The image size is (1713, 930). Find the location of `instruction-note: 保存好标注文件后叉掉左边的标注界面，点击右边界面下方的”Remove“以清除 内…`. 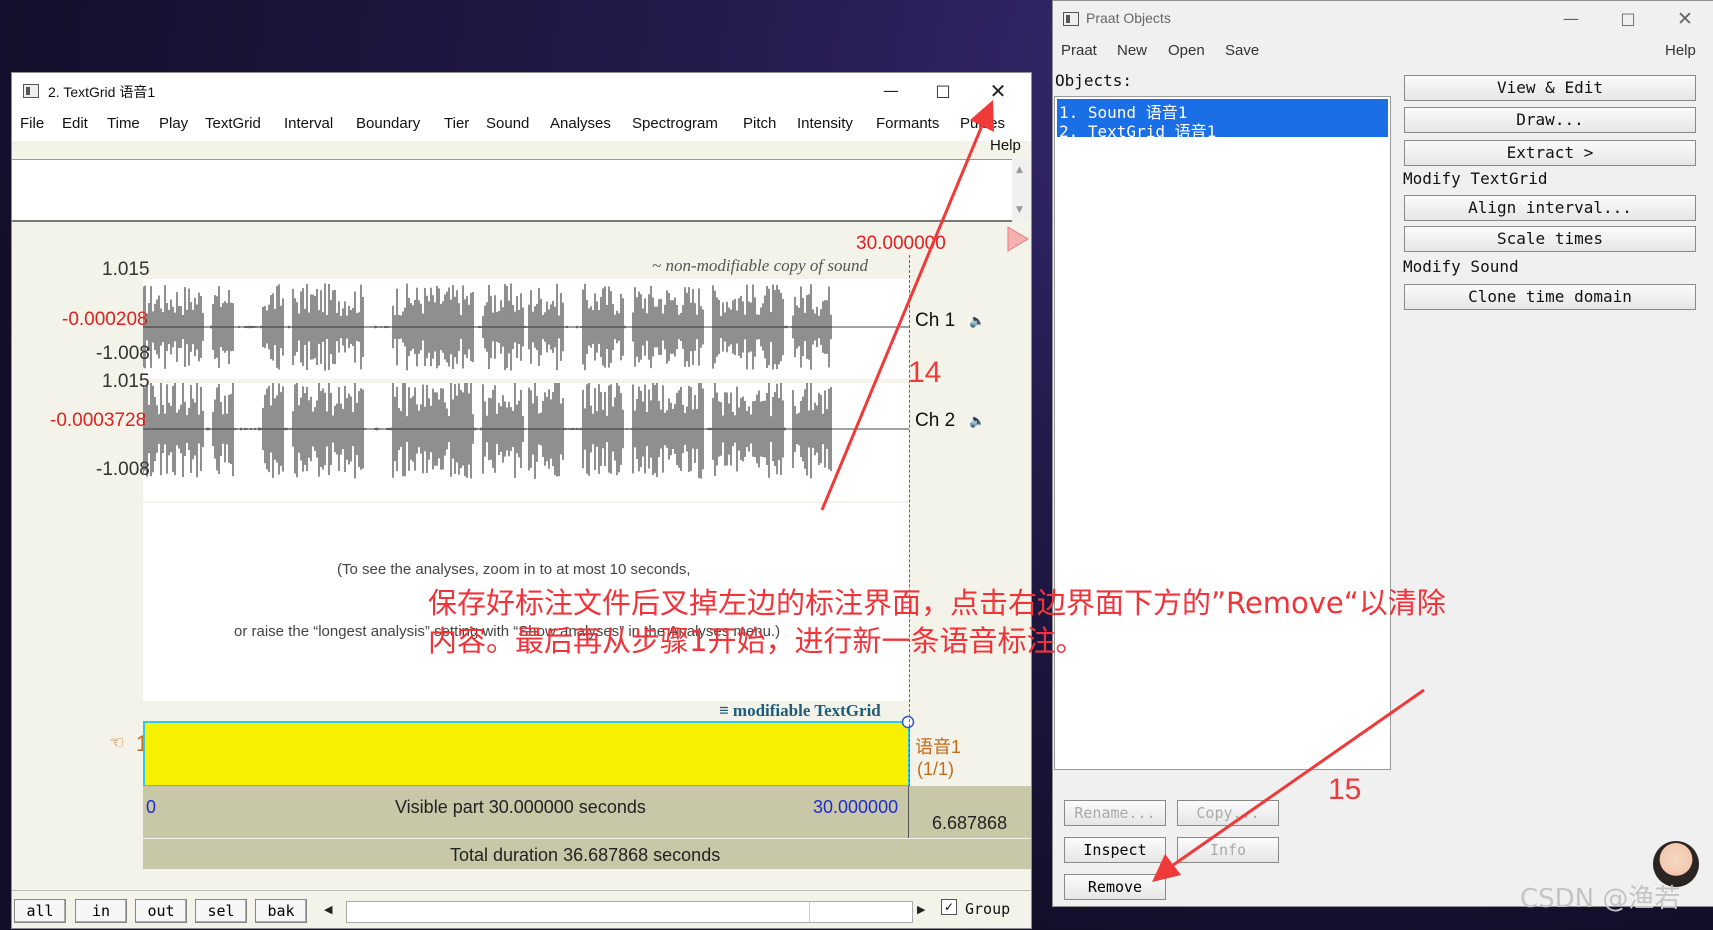

instruction-note: 保存好标注文件后叉掉左边的标注界面，点击右边界面下方的”Remove“以清除 内… is located at coordinates (978, 622).